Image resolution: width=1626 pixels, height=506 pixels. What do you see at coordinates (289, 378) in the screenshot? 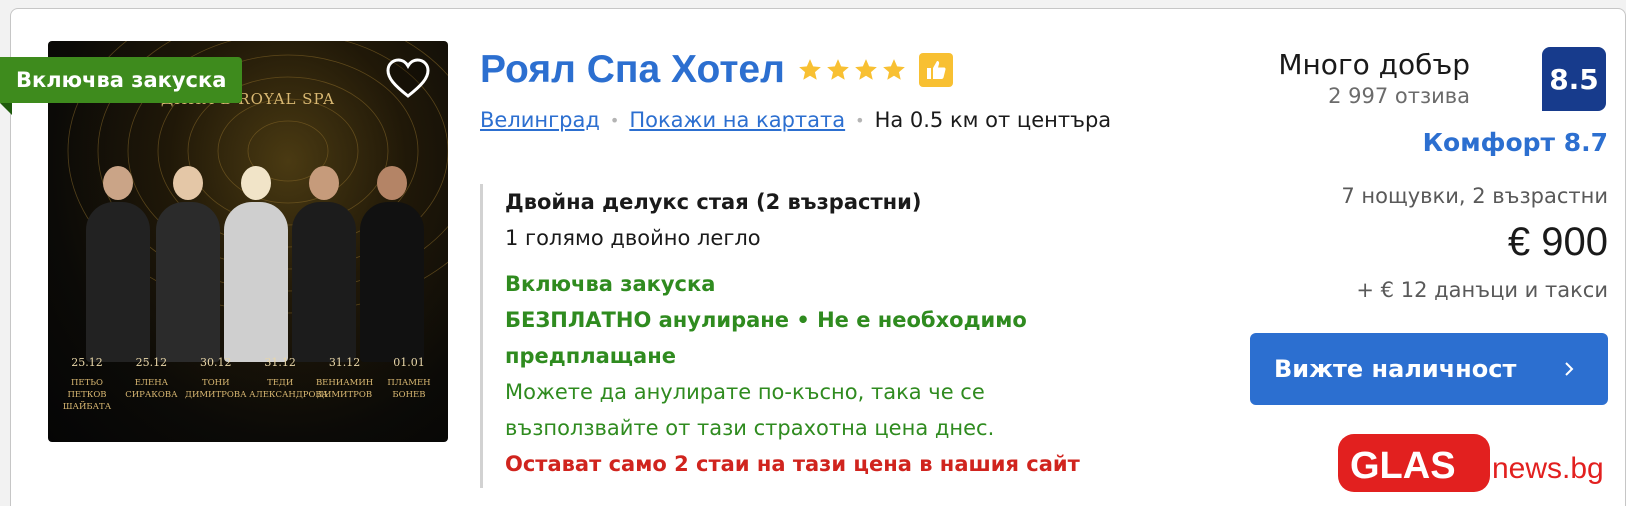
I see `event-item: 31.12 ТЕДИ АЛЕКСАНДРОВА` at bounding box center [289, 378].